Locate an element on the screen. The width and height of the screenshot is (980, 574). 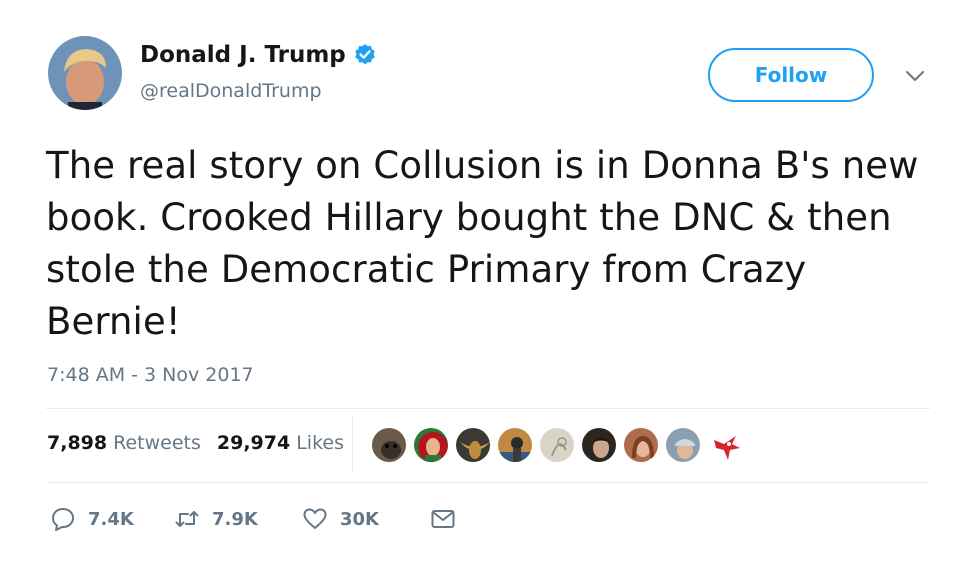
verified-badge-icon is located at coordinates (365, 55).